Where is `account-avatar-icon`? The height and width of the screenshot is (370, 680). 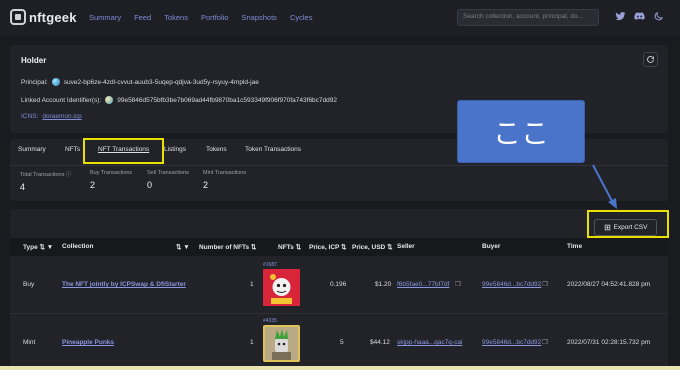 account-avatar-icon is located at coordinates (109, 100).